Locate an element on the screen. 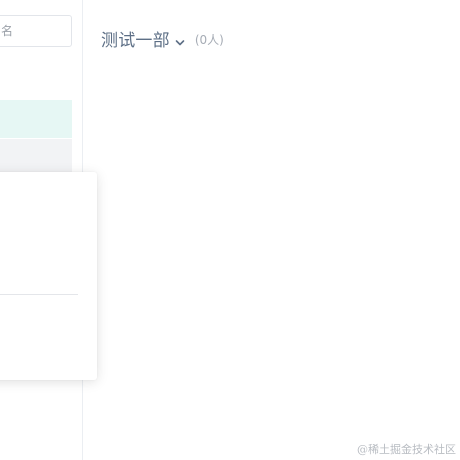 The width and height of the screenshot is (460, 460). chevron-down-icon is located at coordinates (180, 39).